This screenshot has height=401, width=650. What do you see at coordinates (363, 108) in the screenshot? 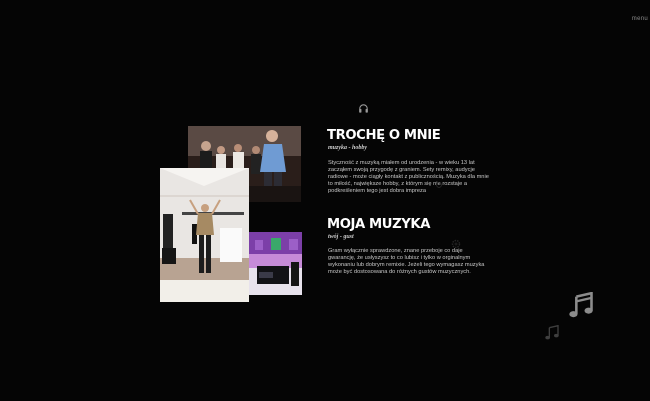
I see `headphones-icon` at bounding box center [363, 108].